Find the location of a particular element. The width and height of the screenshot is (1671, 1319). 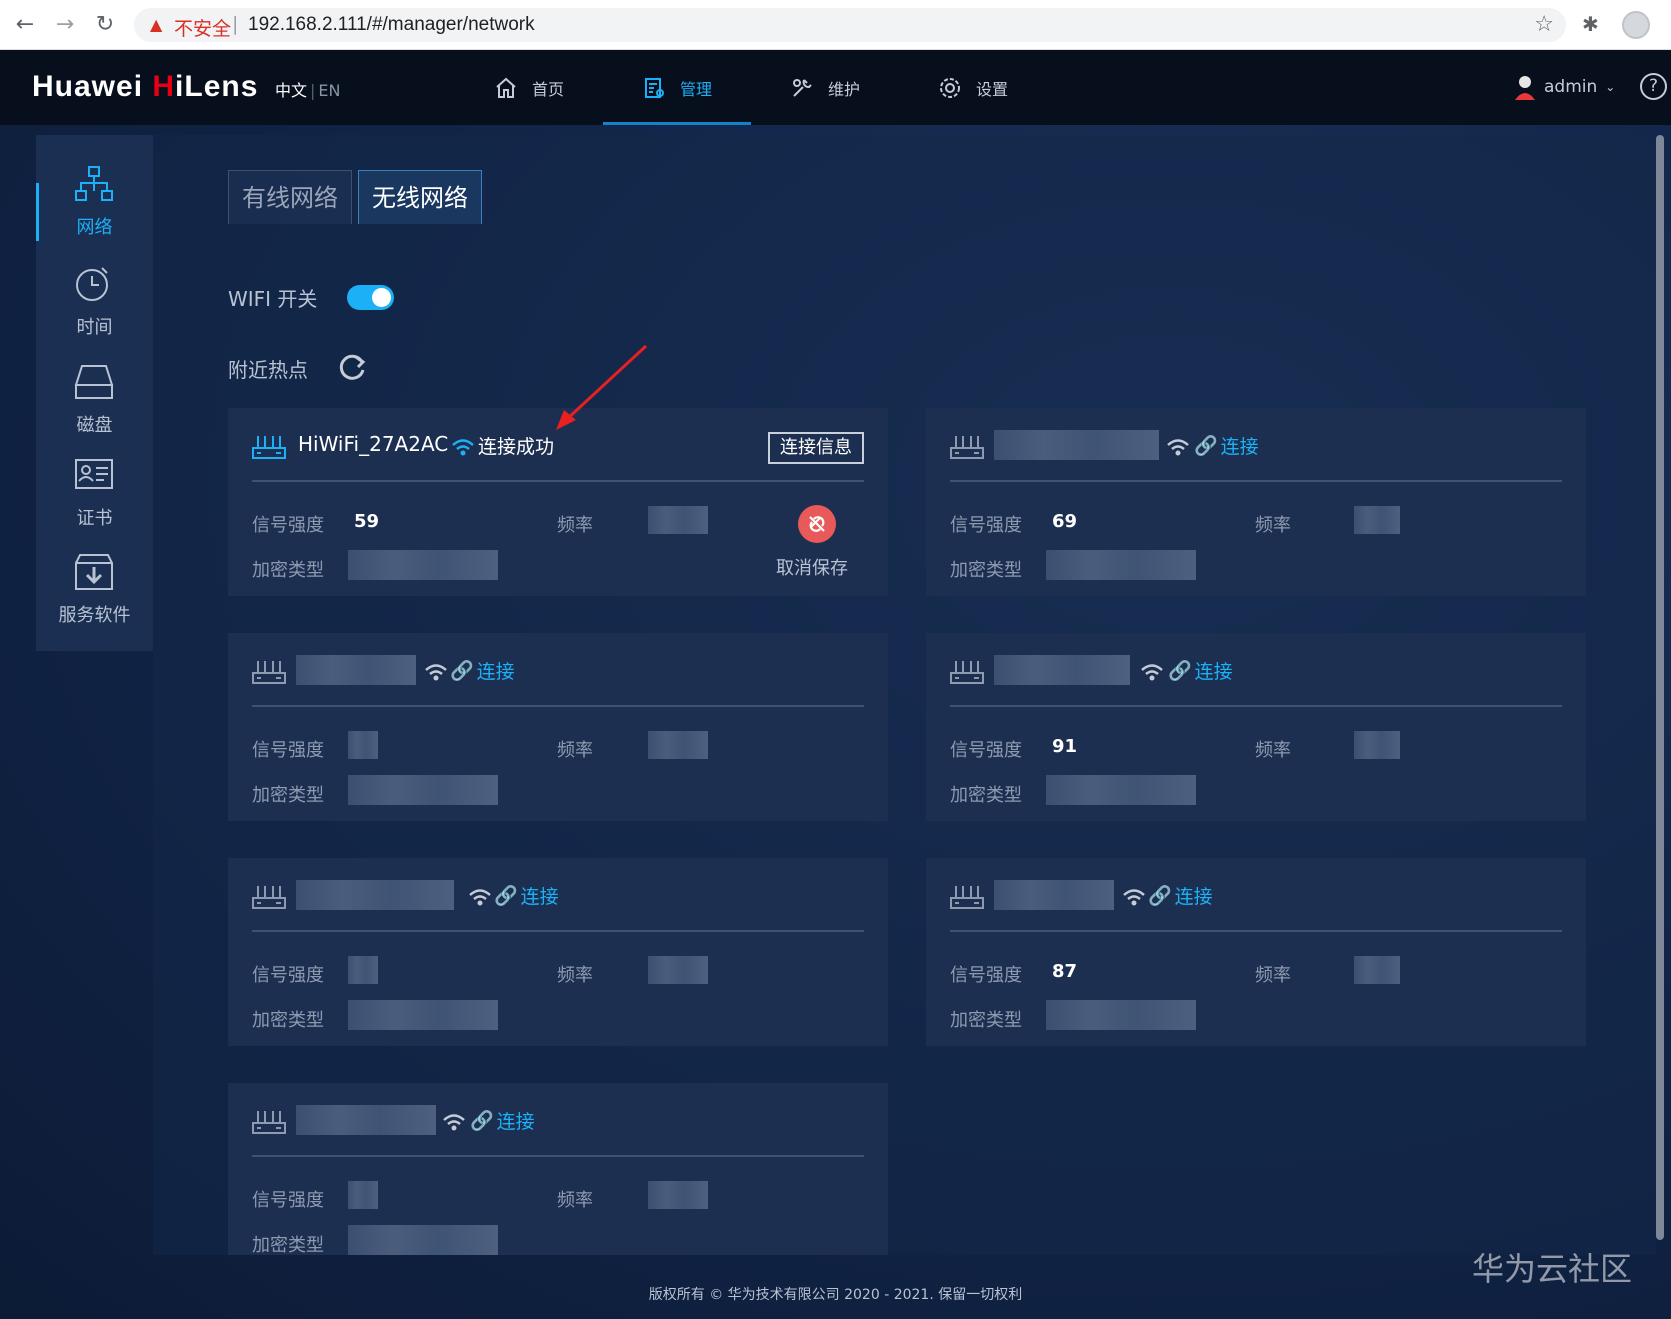

nav-manage: 管理 is located at coordinates (677, 87).